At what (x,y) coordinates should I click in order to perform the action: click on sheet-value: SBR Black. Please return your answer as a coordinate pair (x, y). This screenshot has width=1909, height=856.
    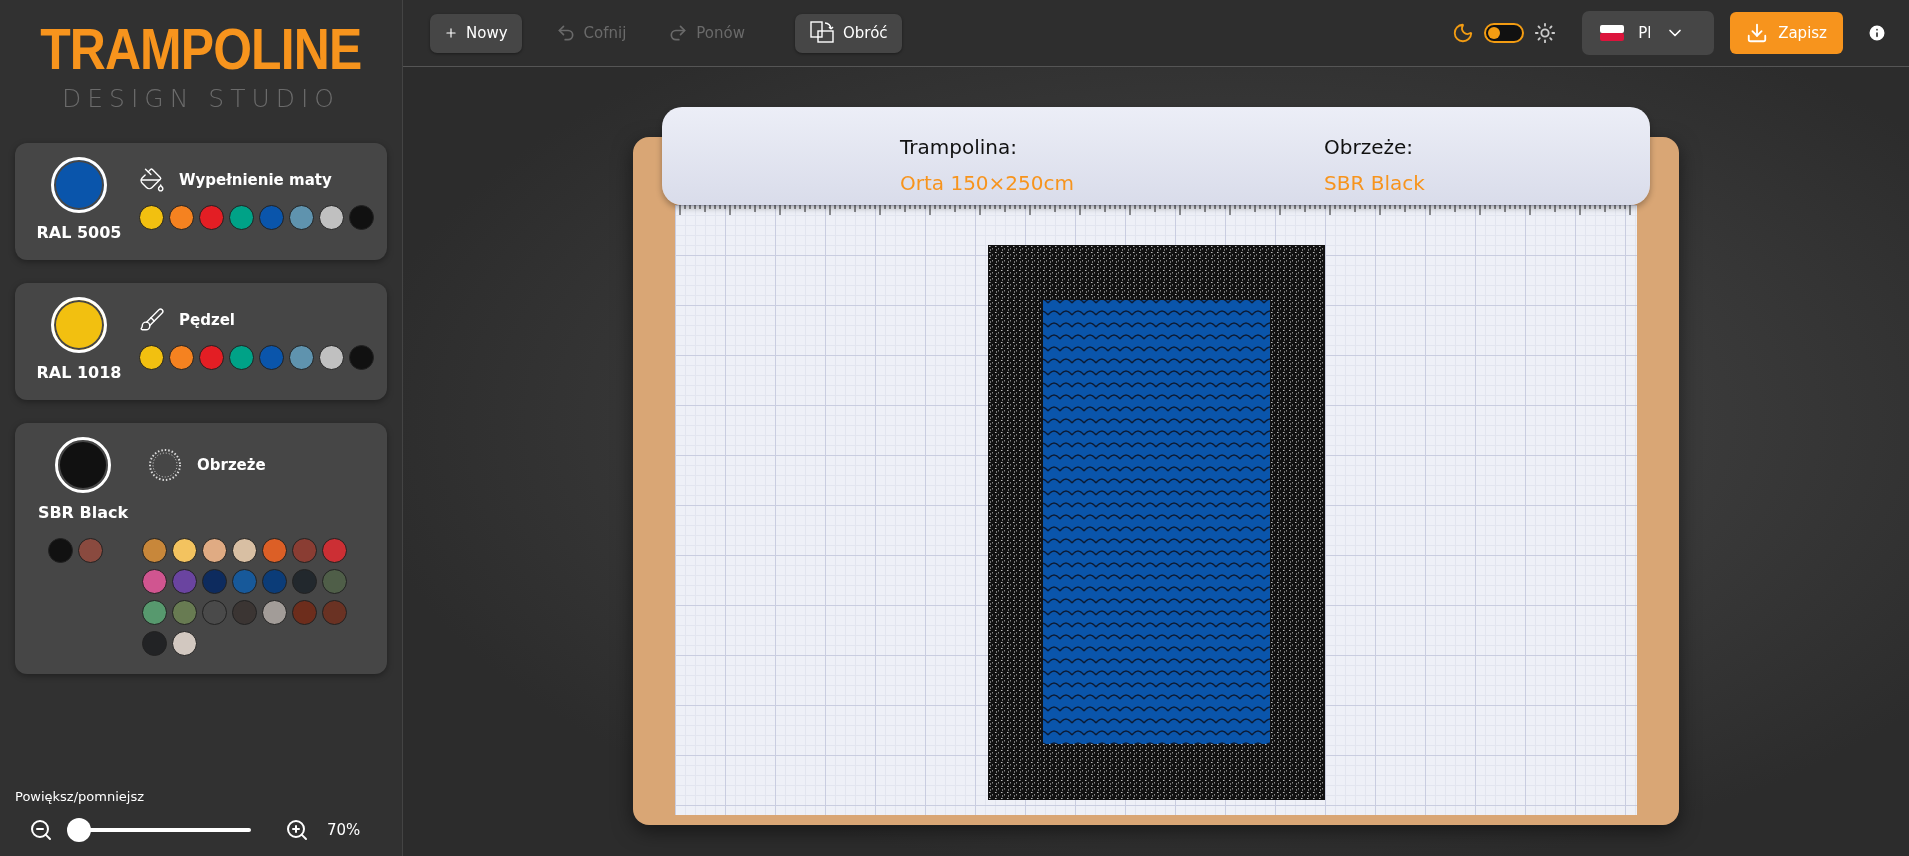
    Looking at the image, I should click on (1374, 183).